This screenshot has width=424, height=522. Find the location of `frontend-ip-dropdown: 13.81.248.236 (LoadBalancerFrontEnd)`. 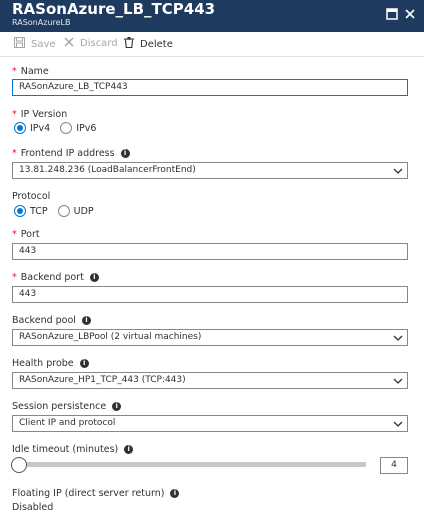

frontend-ip-dropdown: 13.81.248.236 (LoadBalancerFrontEnd) is located at coordinates (210, 170).